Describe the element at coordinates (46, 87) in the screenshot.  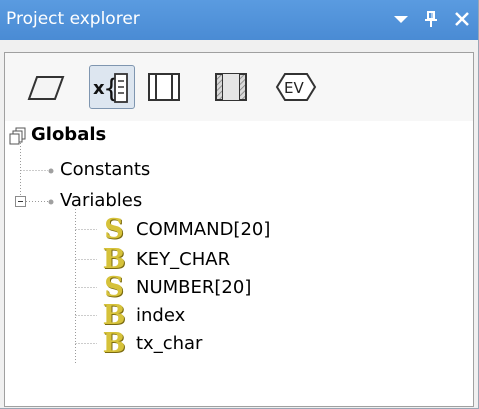
I see `parallelogram-icon` at that location.